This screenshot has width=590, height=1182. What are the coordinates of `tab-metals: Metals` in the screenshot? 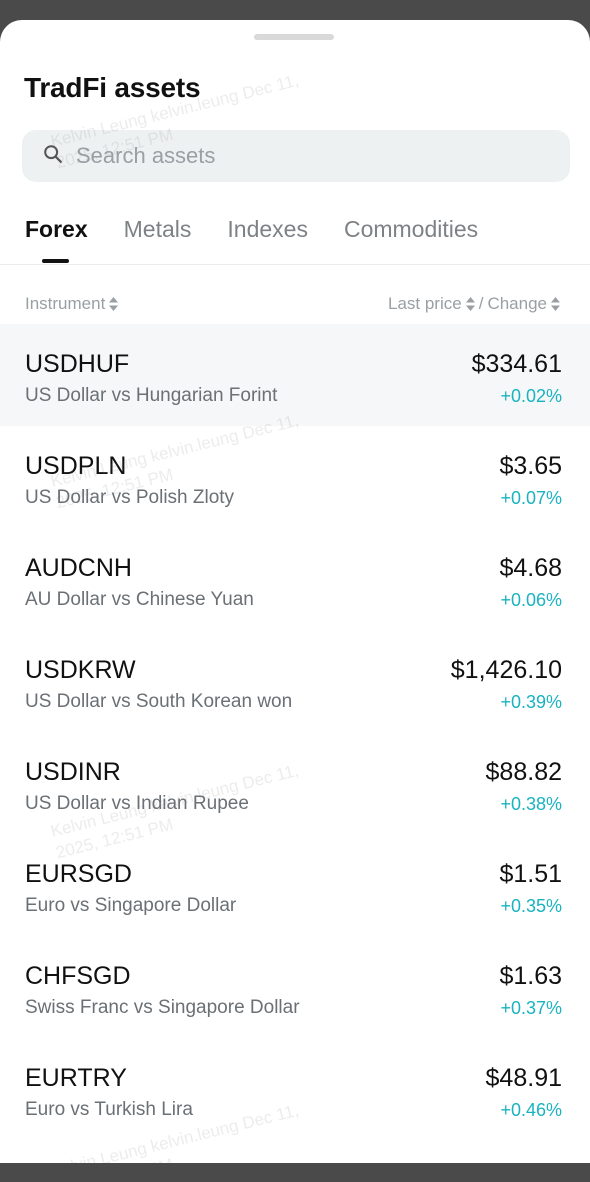 It's located at (158, 239).